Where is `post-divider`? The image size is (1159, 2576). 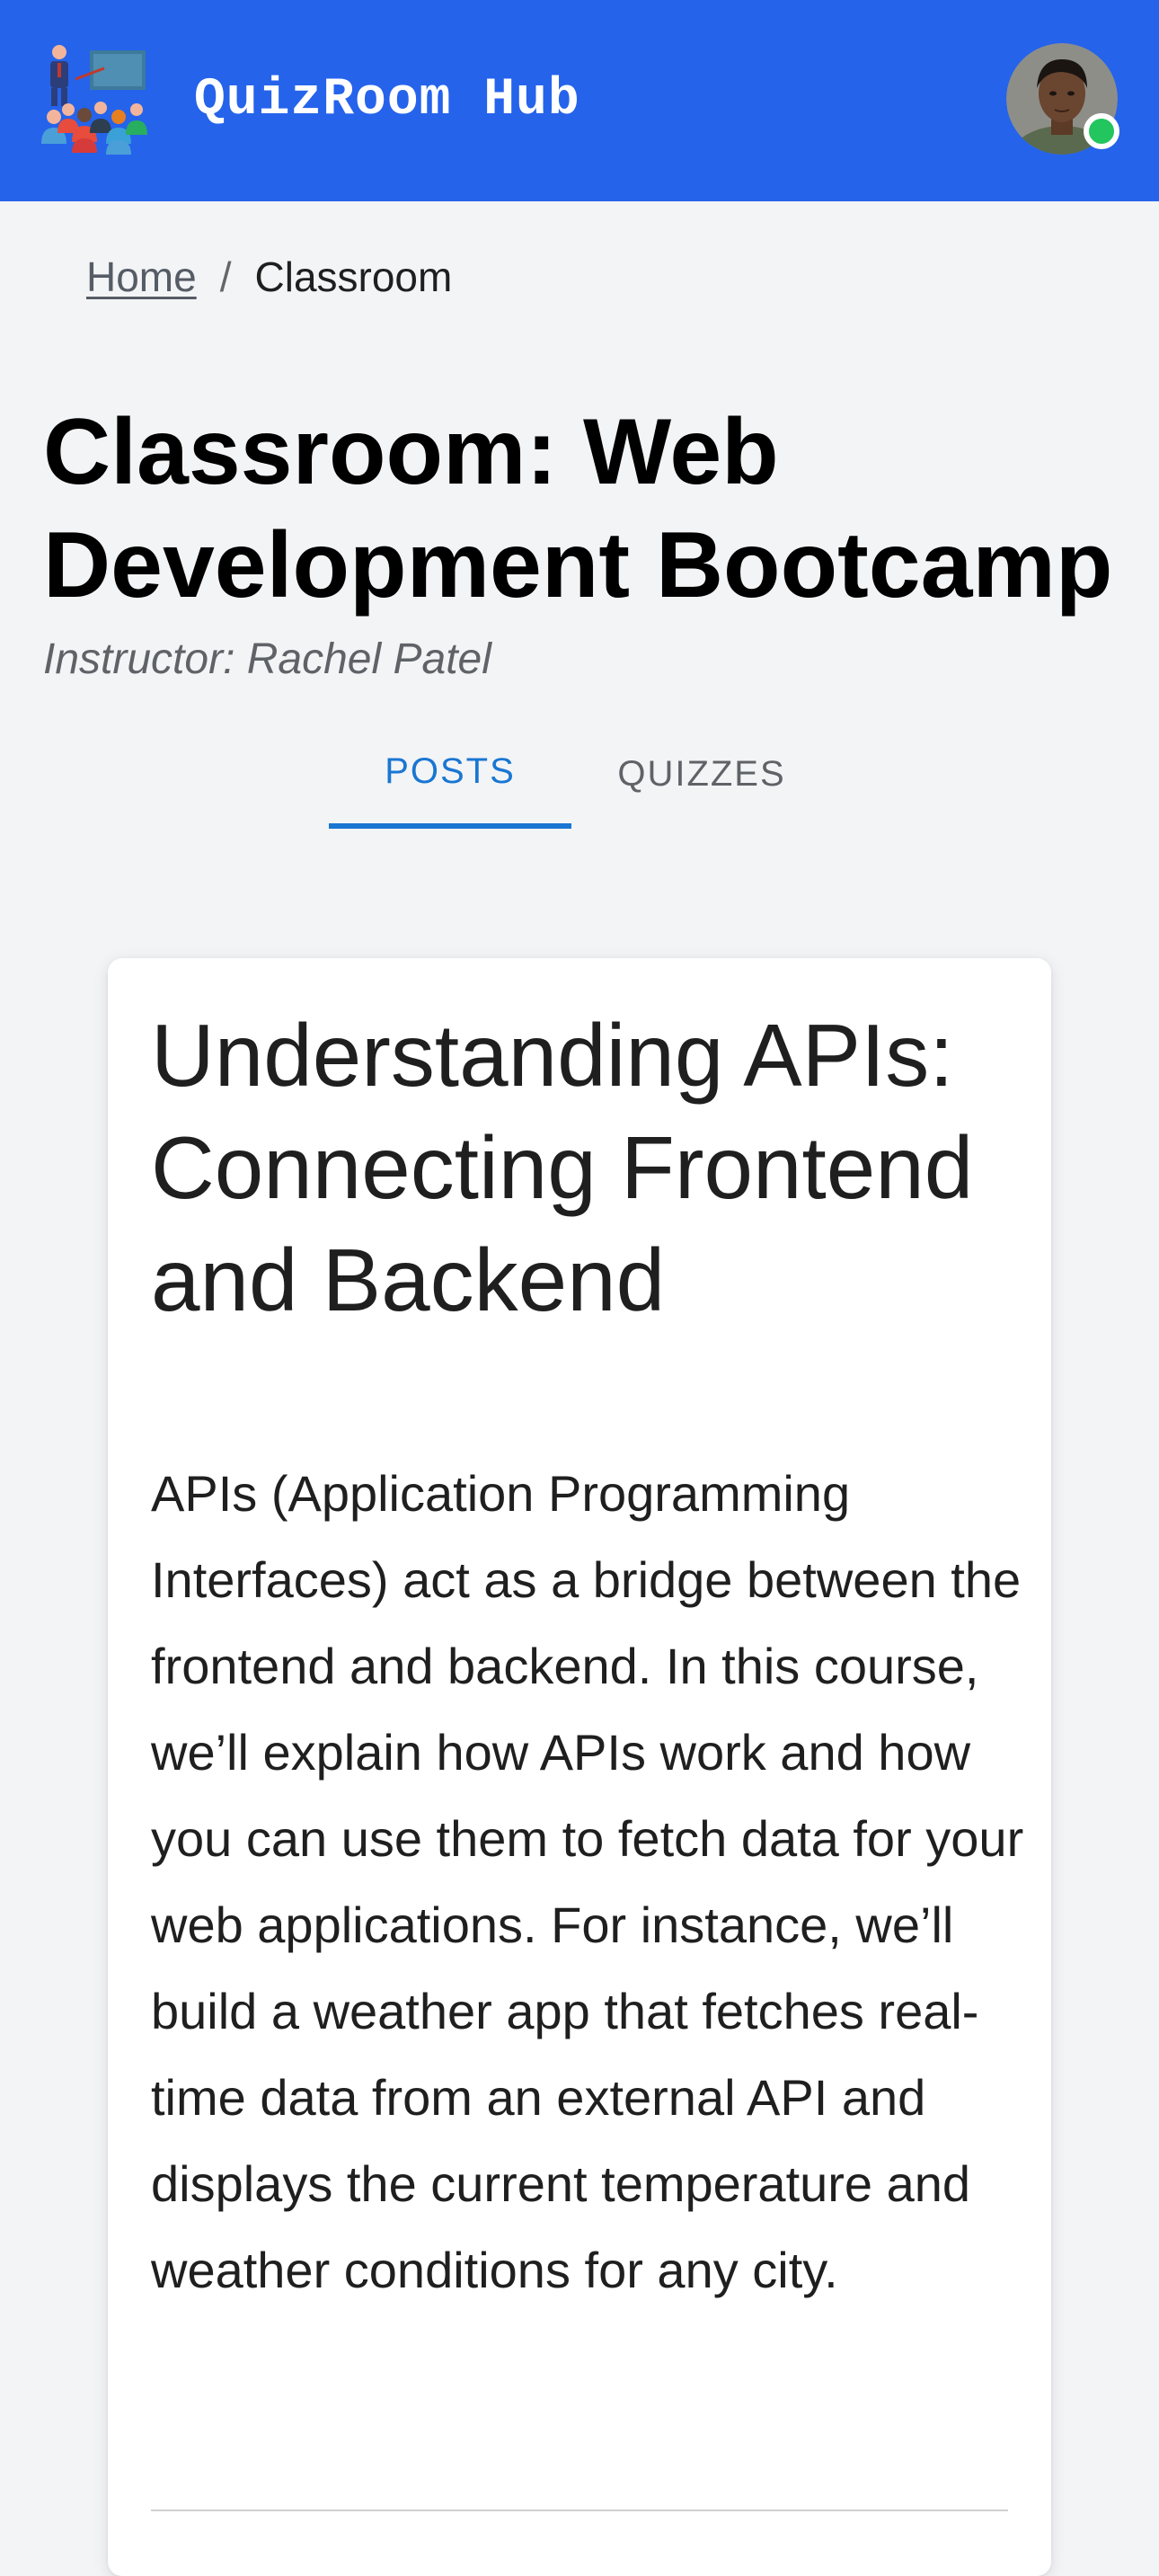 post-divider is located at coordinates (579, 2510).